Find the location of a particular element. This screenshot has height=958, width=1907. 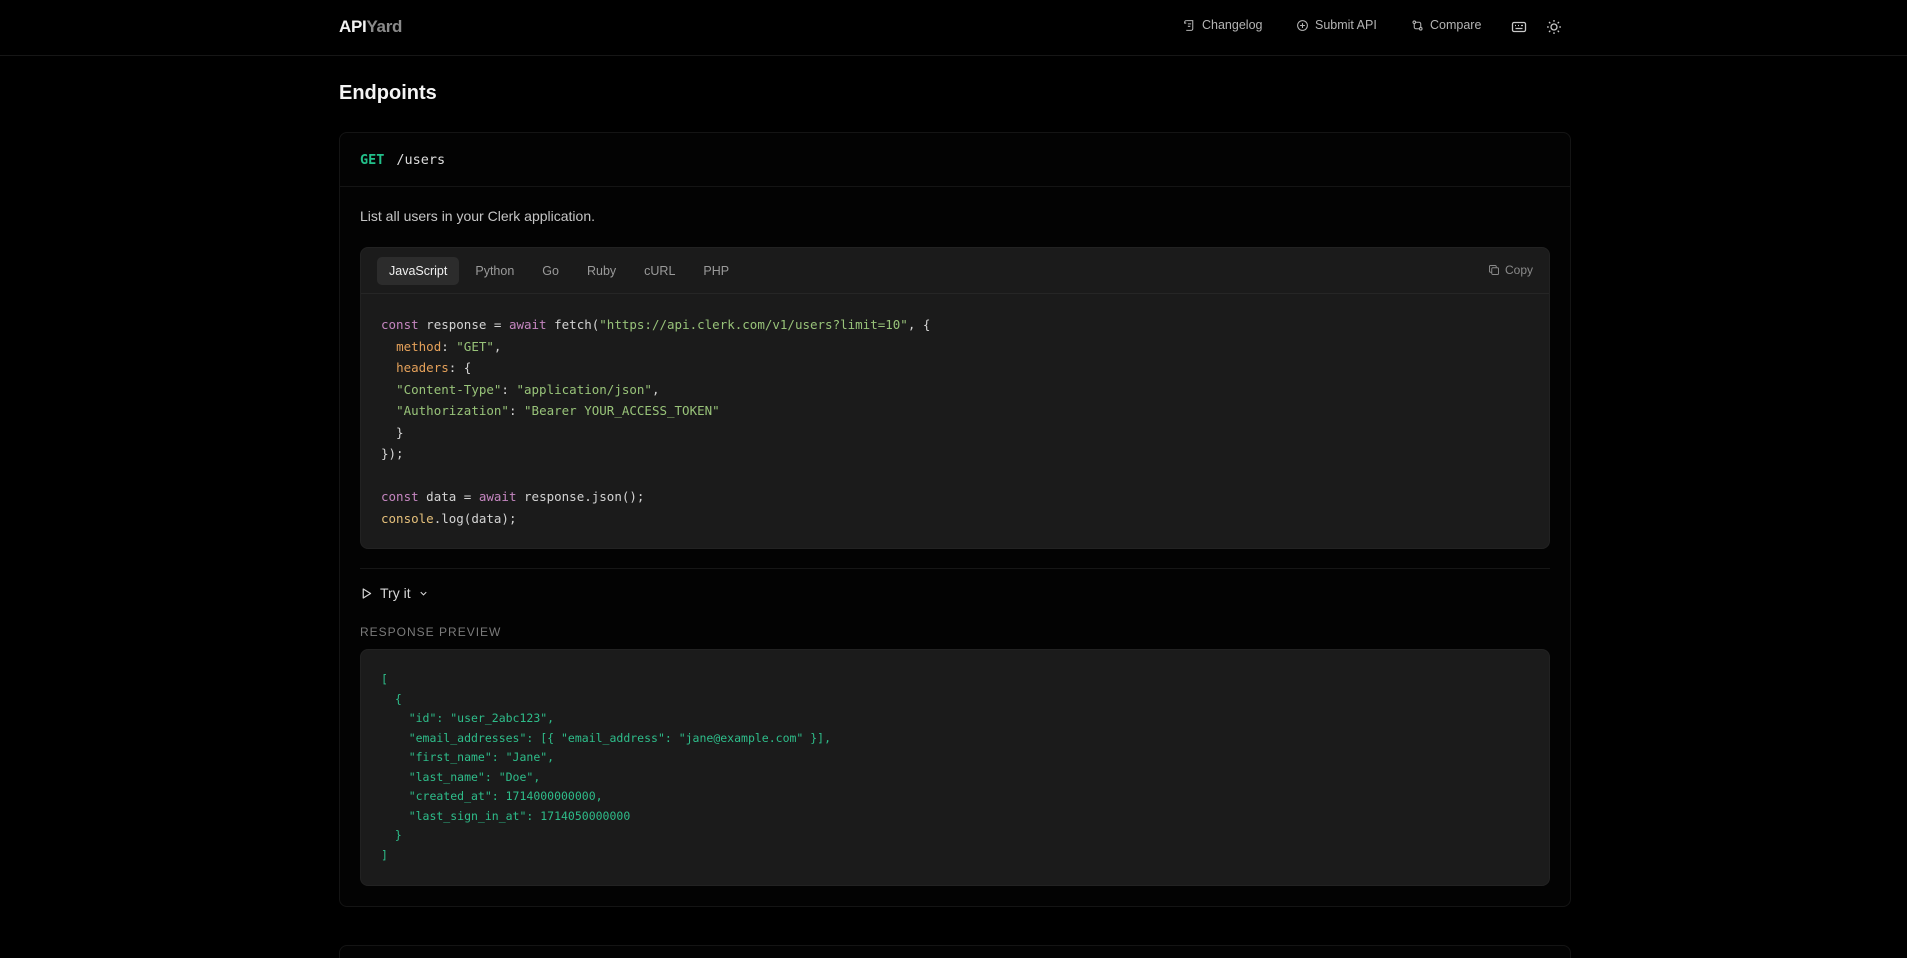

tab-python: Python is located at coordinates (494, 271).